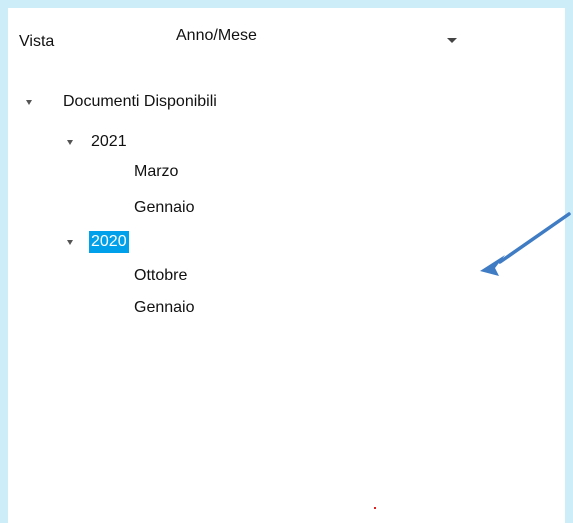  I want to click on chevron-down-icon, so click(452, 40).